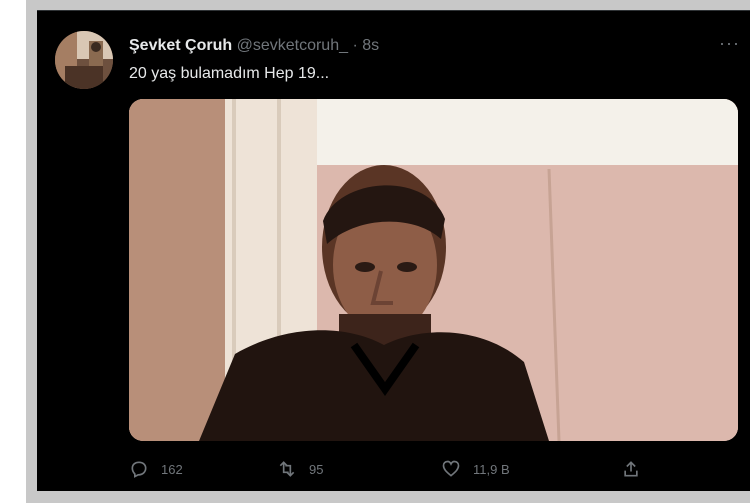  Describe the element at coordinates (180, 45) in the screenshot. I see `author-name: Şevket Çoruh` at that location.